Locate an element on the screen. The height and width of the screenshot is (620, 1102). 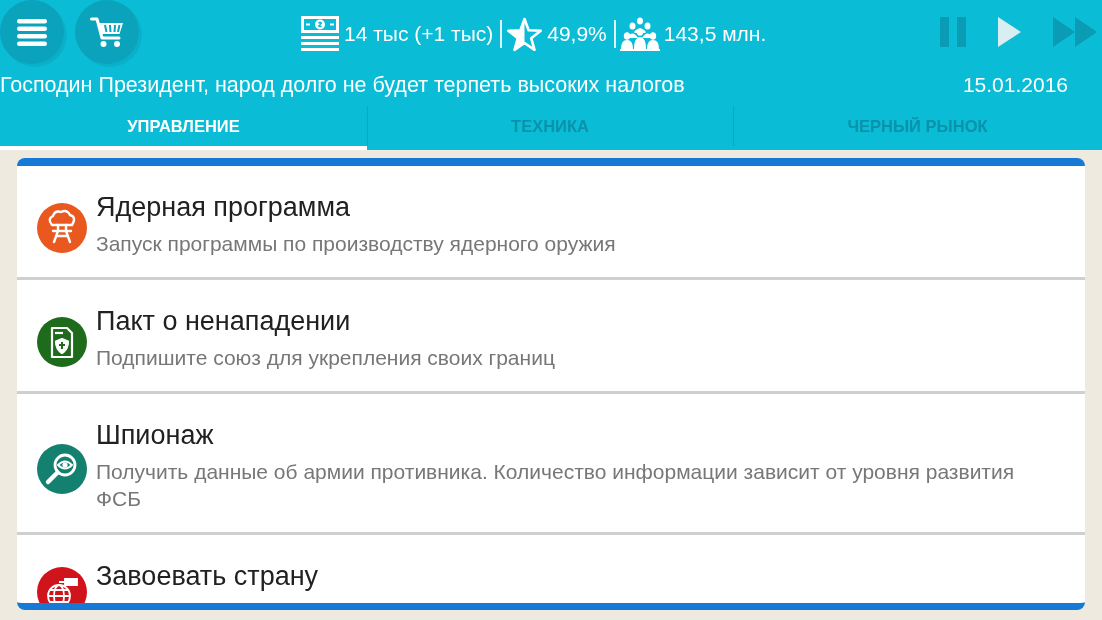
people-group-icon is located at coordinates (639, 34).